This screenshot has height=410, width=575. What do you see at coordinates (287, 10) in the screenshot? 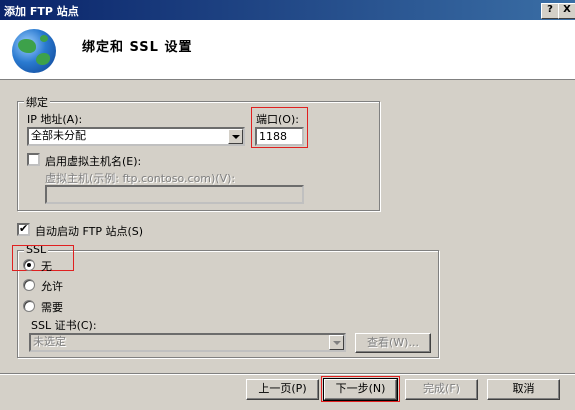
I see `title-bar: 添加 FTP 站点 ? X` at bounding box center [287, 10].